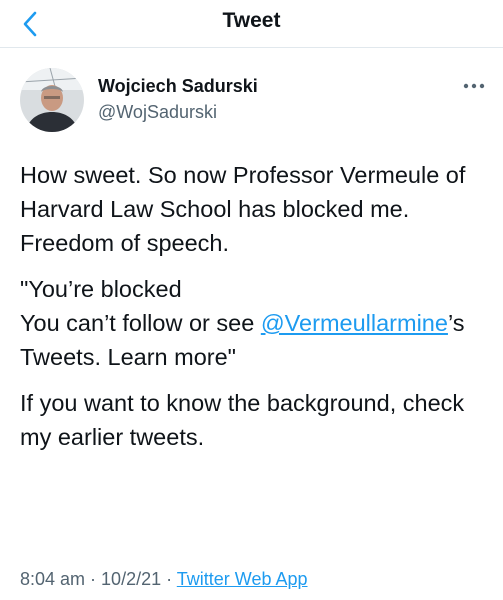 The image size is (503, 600). I want to click on quote-text: You can’t follow or see, so click(140, 323).